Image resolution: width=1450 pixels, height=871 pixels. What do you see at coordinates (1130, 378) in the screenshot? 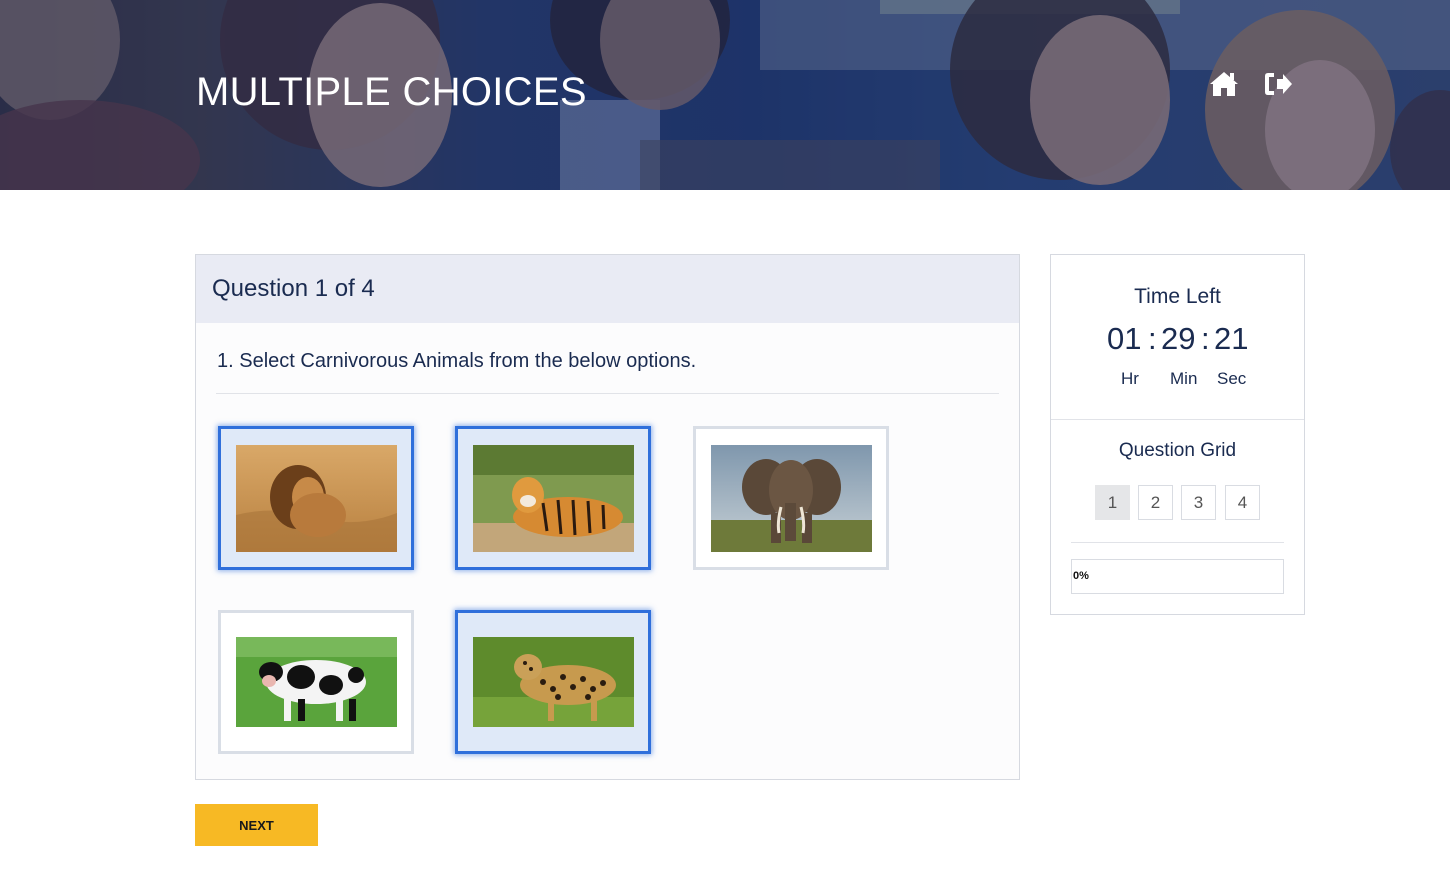
I see `hours-label: Hr` at bounding box center [1130, 378].